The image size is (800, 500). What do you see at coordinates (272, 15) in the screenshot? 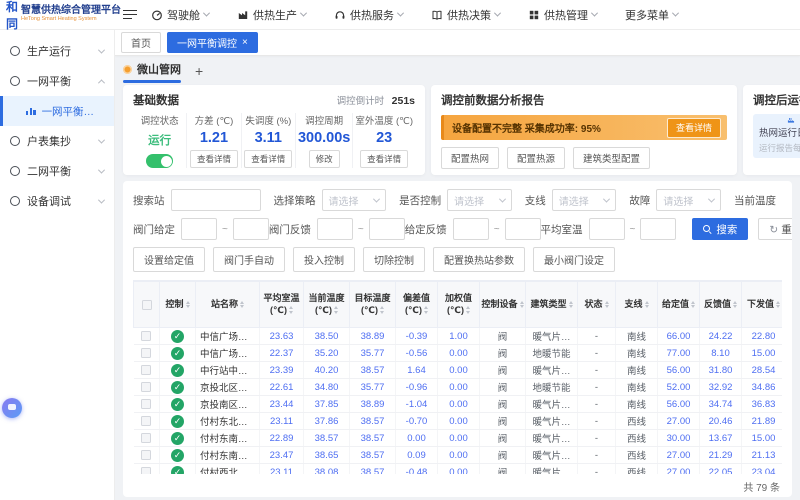
I see `topnav-menu-供热生产: 供热生产` at bounding box center [272, 15].